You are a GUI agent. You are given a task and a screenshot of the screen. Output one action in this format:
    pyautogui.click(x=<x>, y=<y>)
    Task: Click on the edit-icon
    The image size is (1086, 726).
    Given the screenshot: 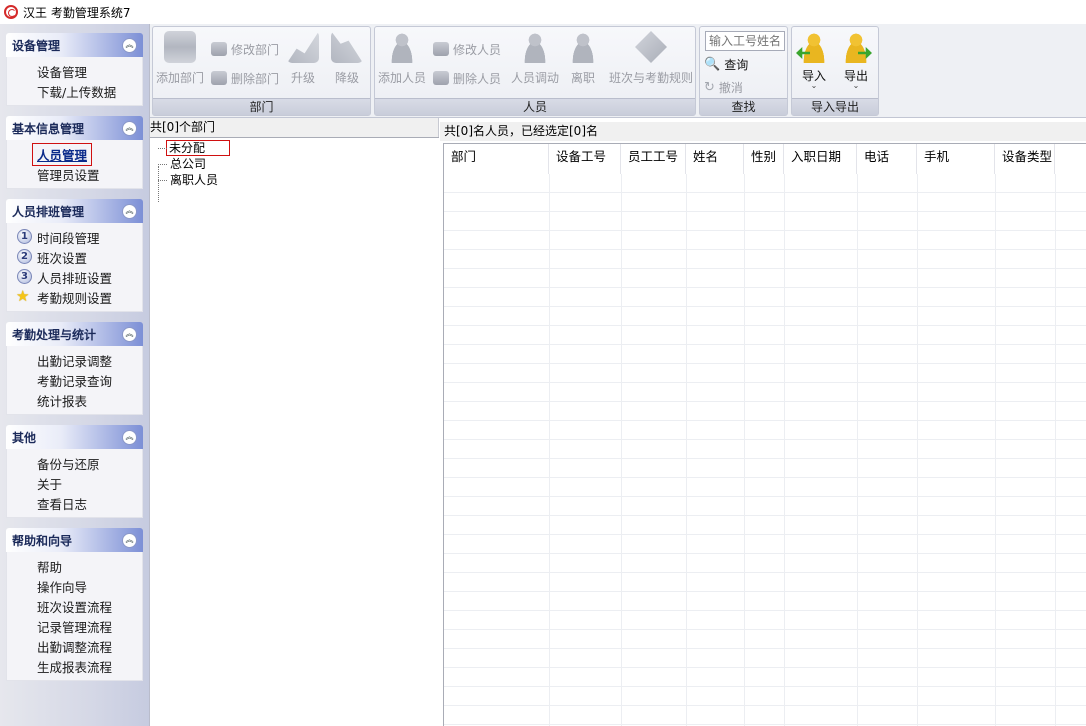 What is the action you would take?
    pyautogui.click(x=219, y=49)
    